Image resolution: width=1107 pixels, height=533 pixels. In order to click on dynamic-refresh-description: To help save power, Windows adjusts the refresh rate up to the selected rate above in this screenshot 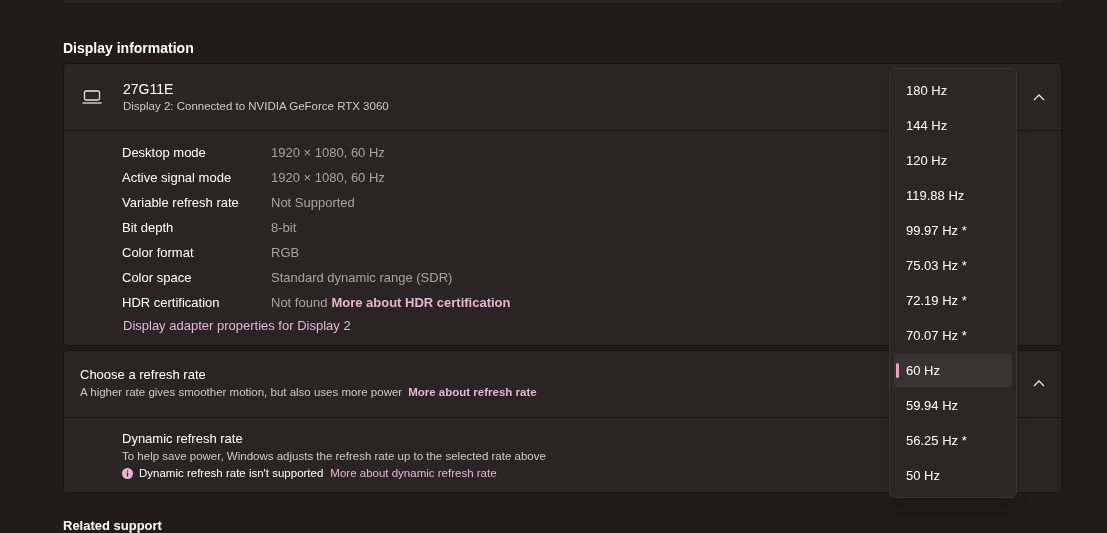, I will do `click(334, 456)`.